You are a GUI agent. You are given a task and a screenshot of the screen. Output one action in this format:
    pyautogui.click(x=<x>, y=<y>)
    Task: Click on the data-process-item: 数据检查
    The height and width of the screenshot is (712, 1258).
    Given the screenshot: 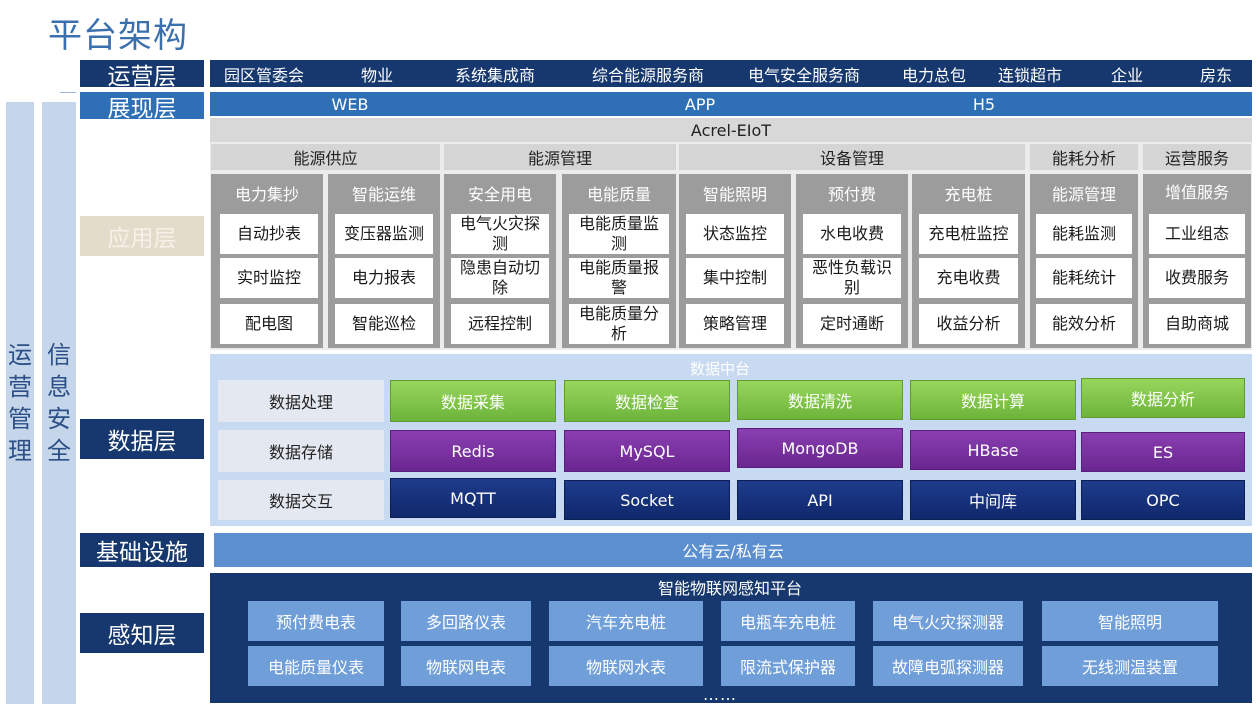 What is the action you would take?
    pyautogui.click(x=647, y=401)
    